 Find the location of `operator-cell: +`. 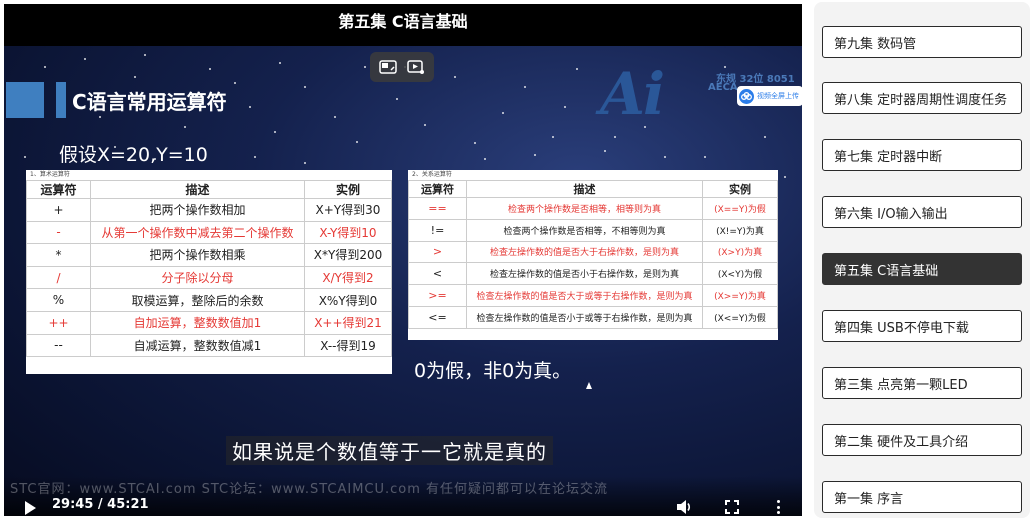

operator-cell: + is located at coordinates (58, 210).